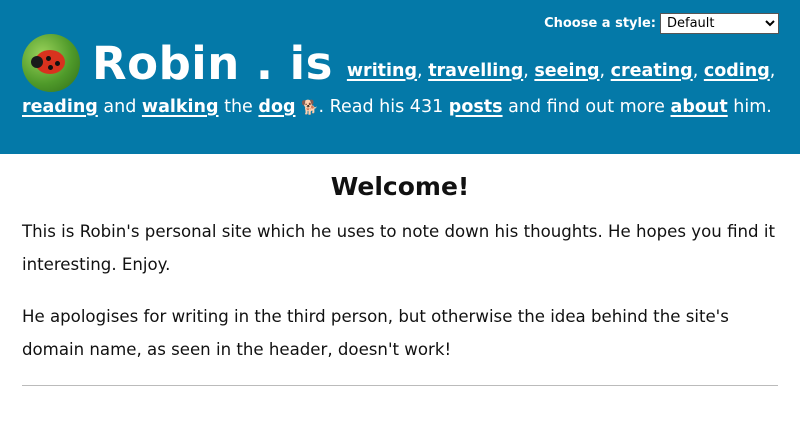 This screenshot has width=800, height=441. Describe the element at coordinates (276, 107) in the screenshot. I see `nav-link-dog: dog` at that location.